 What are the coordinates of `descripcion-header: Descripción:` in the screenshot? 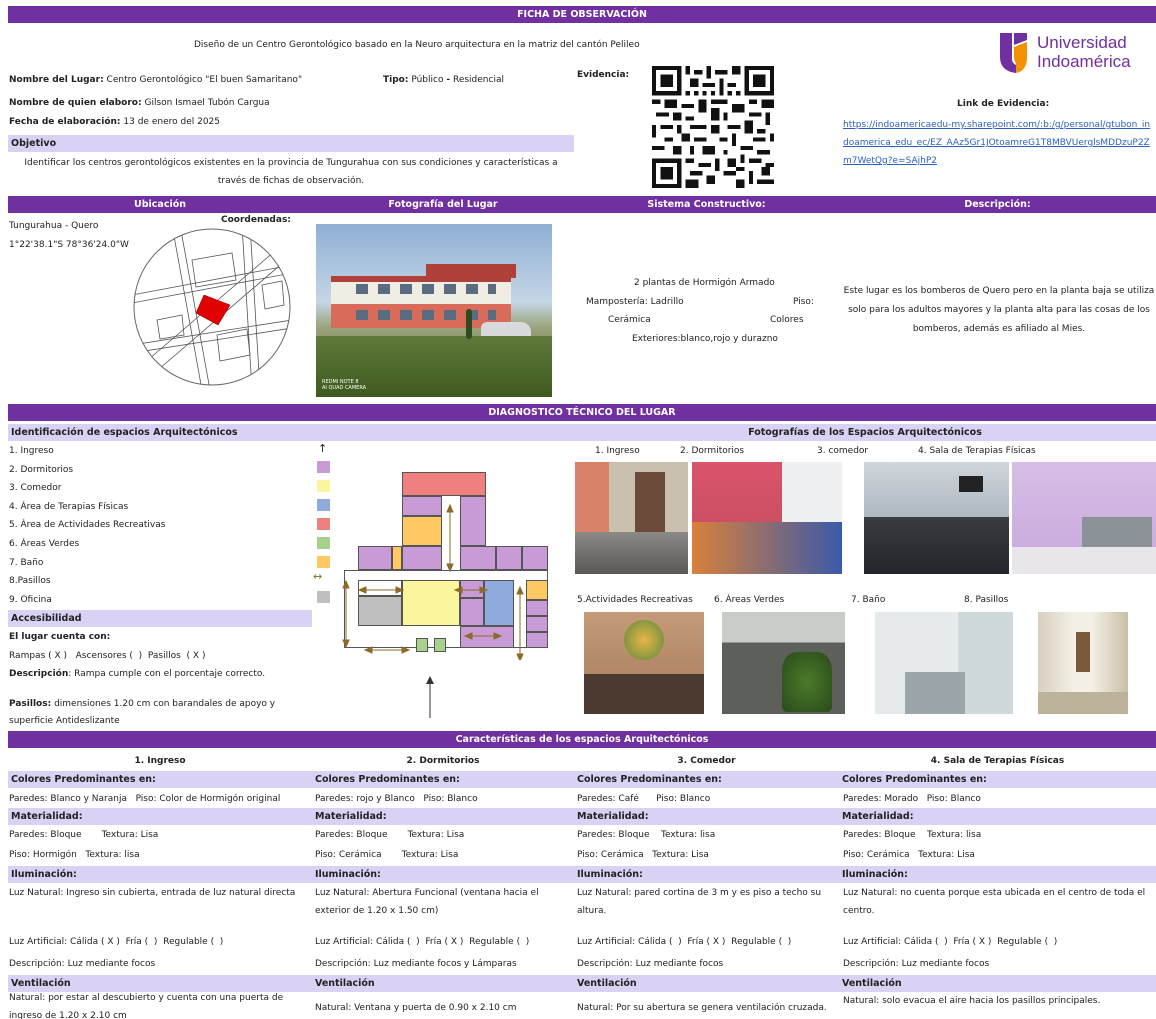 It's located at (997, 204).